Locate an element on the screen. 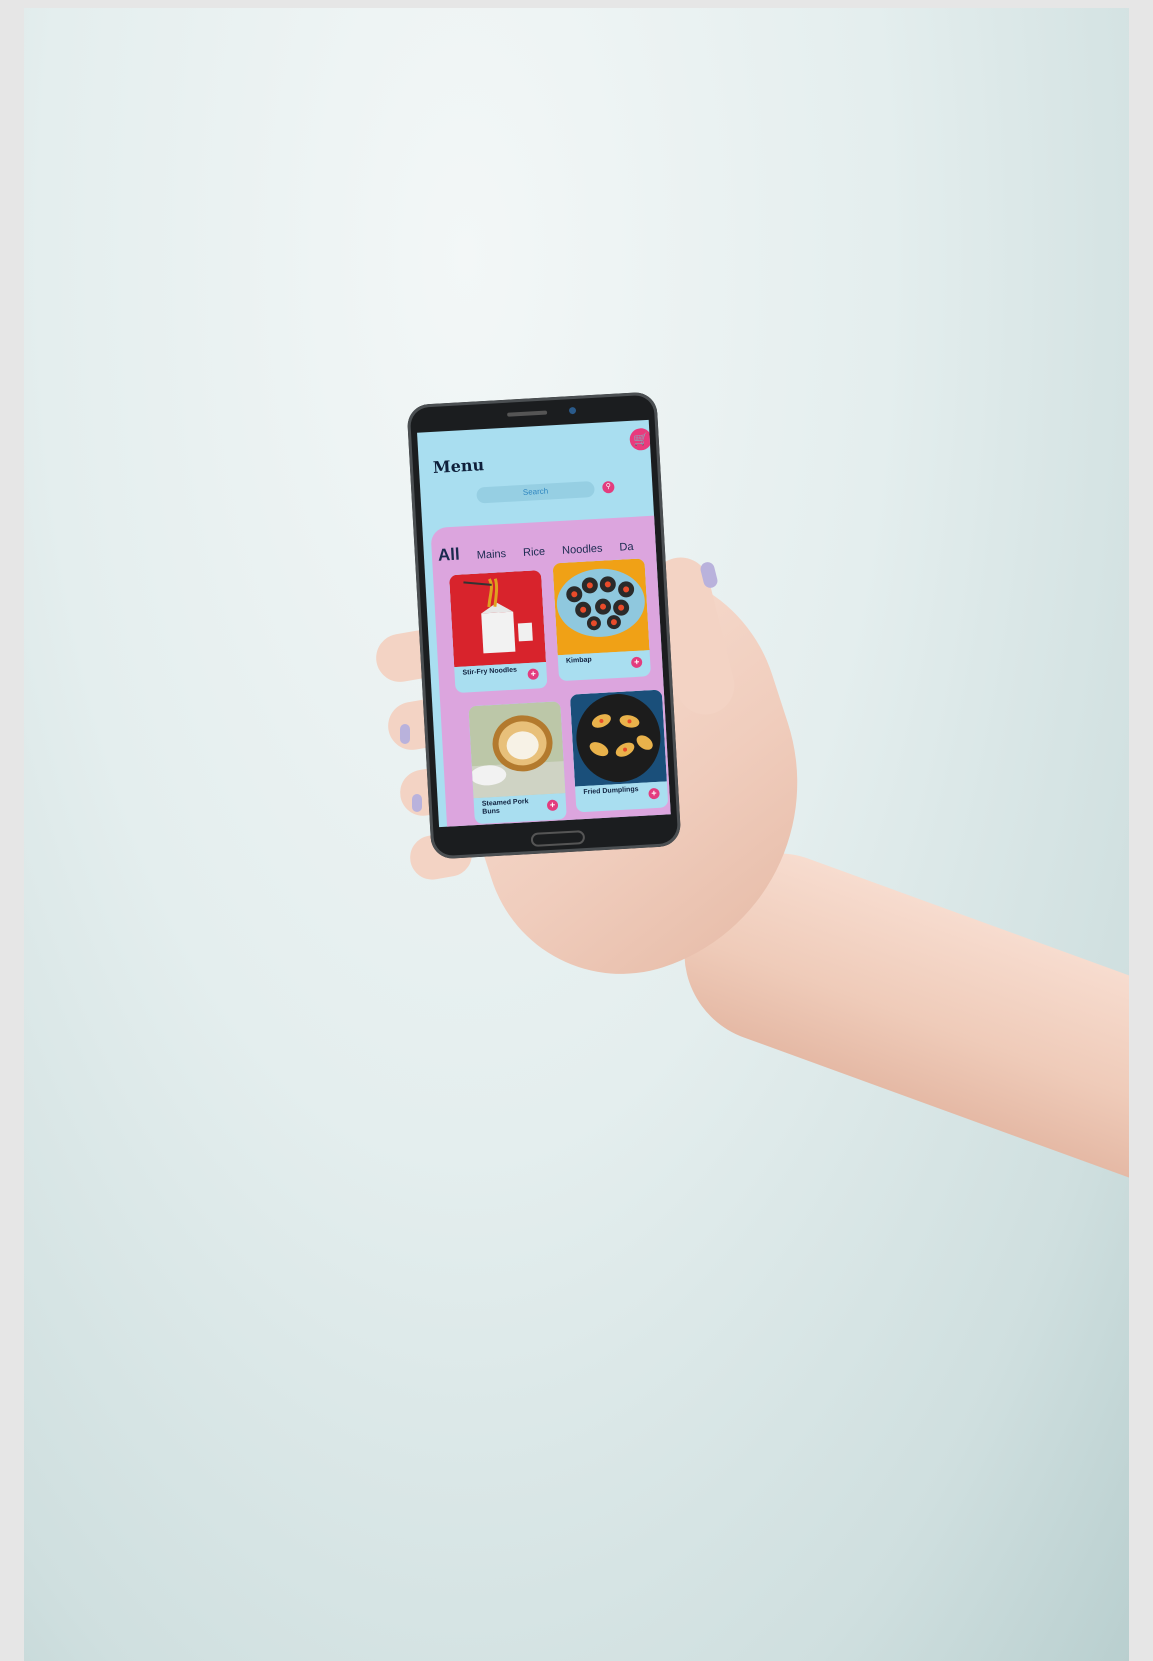  kimbap-image is located at coordinates (601, 607).